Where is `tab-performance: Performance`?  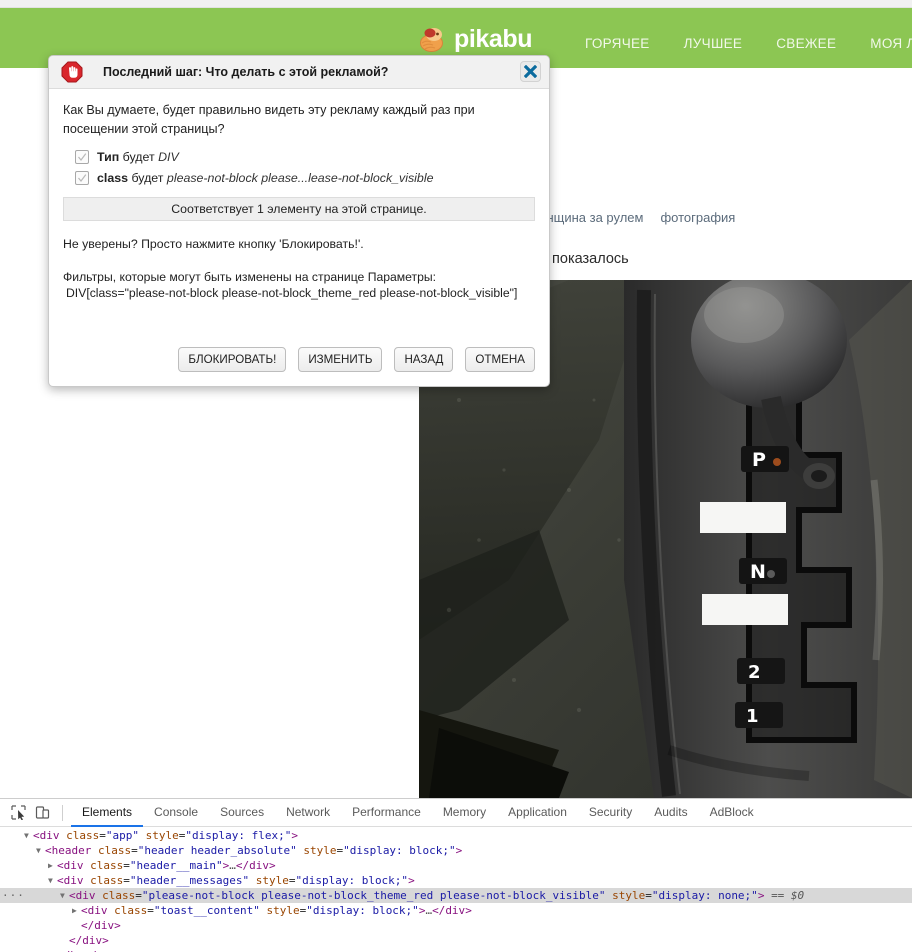 tab-performance: Performance is located at coordinates (386, 813).